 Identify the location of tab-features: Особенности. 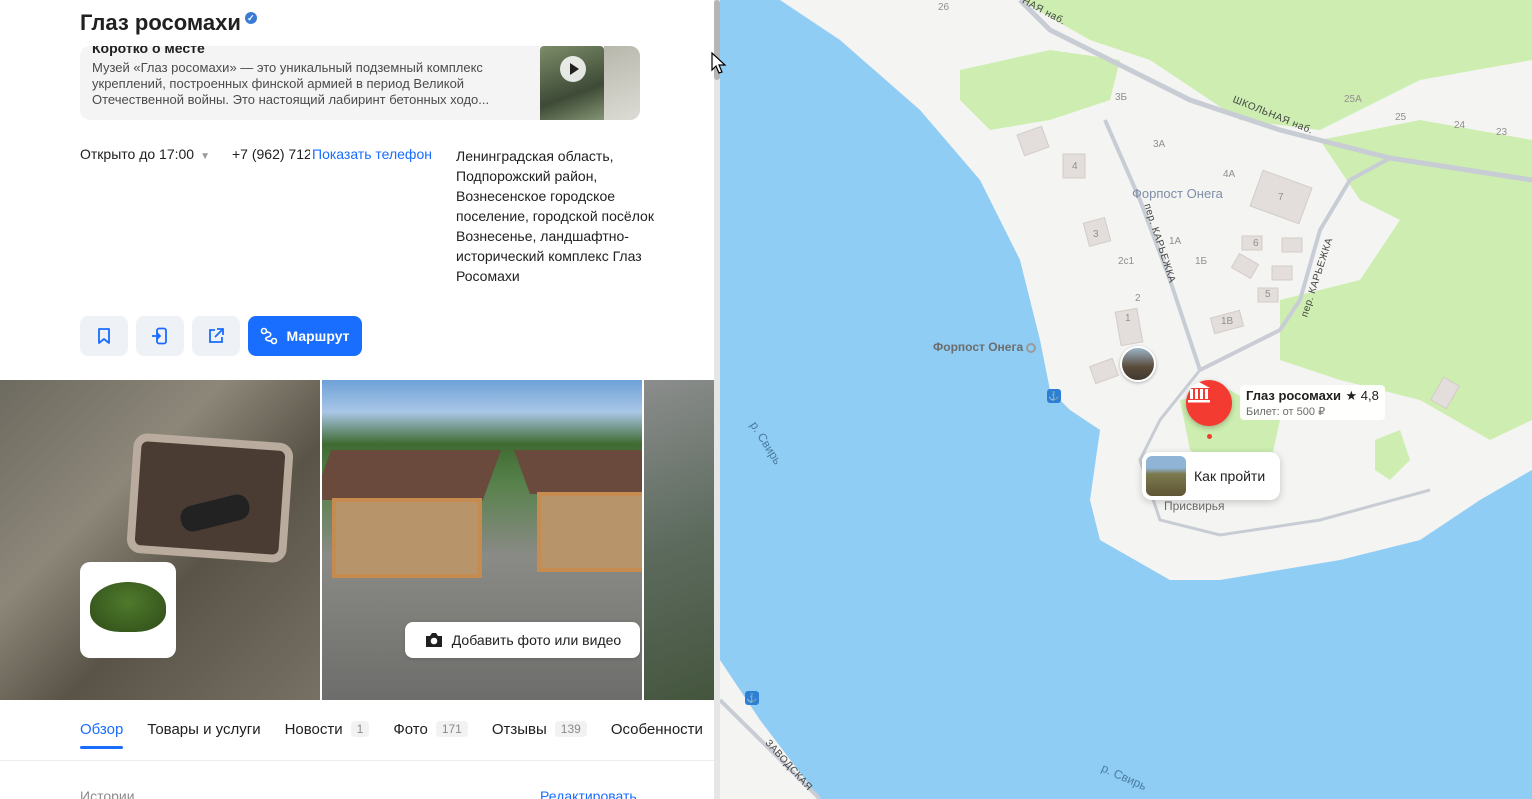
(657, 729).